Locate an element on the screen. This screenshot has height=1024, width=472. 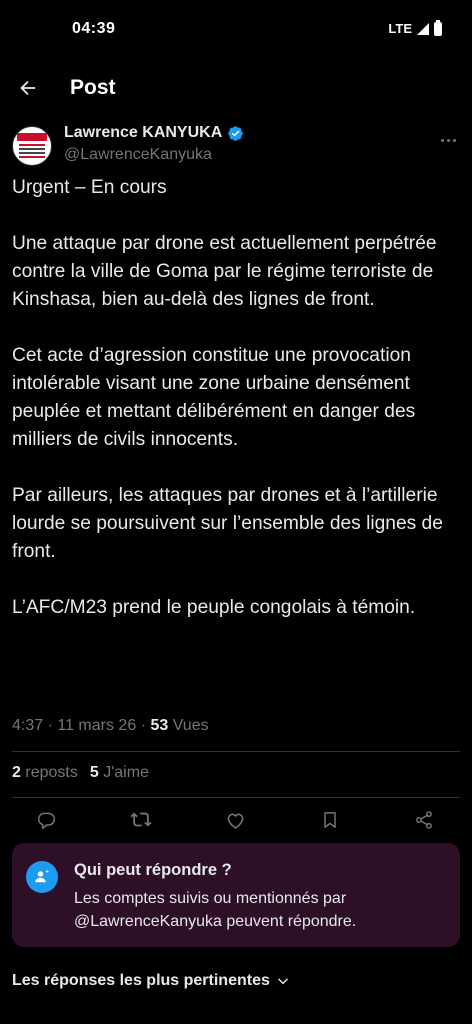
author-handle: @LawrenceKanyuka is located at coordinates (138, 155).